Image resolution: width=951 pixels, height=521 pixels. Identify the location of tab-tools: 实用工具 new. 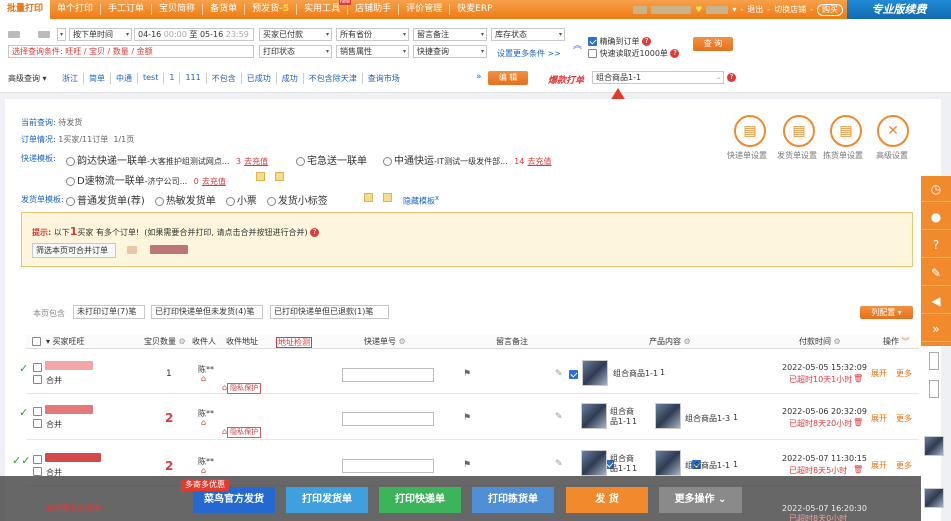
(324, 9).